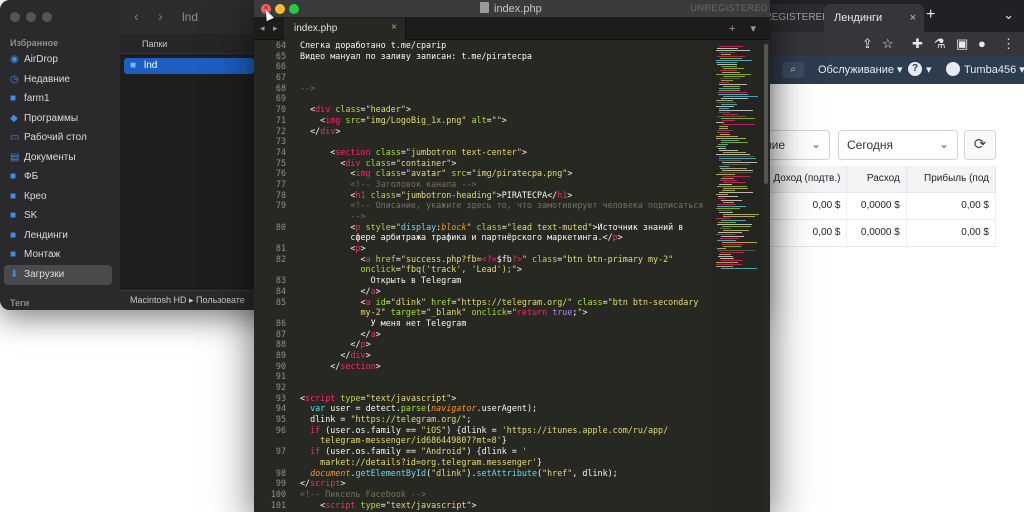 This screenshot has height=512, width=1024. I want to click on browser-tab-landings: Лендинги ×, so click(874, 18).